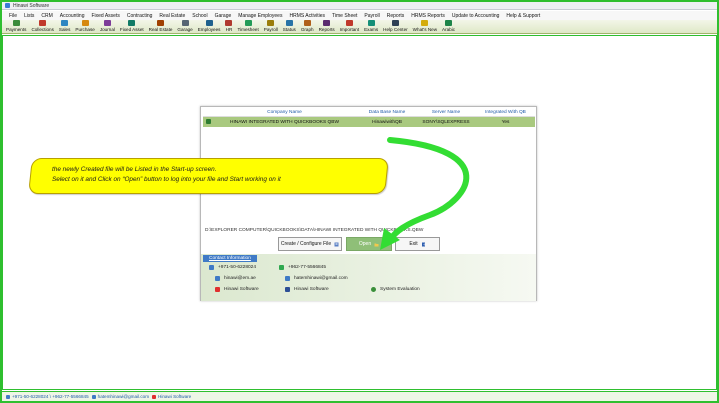  I want to click on payments-icon, so click(16, 23).